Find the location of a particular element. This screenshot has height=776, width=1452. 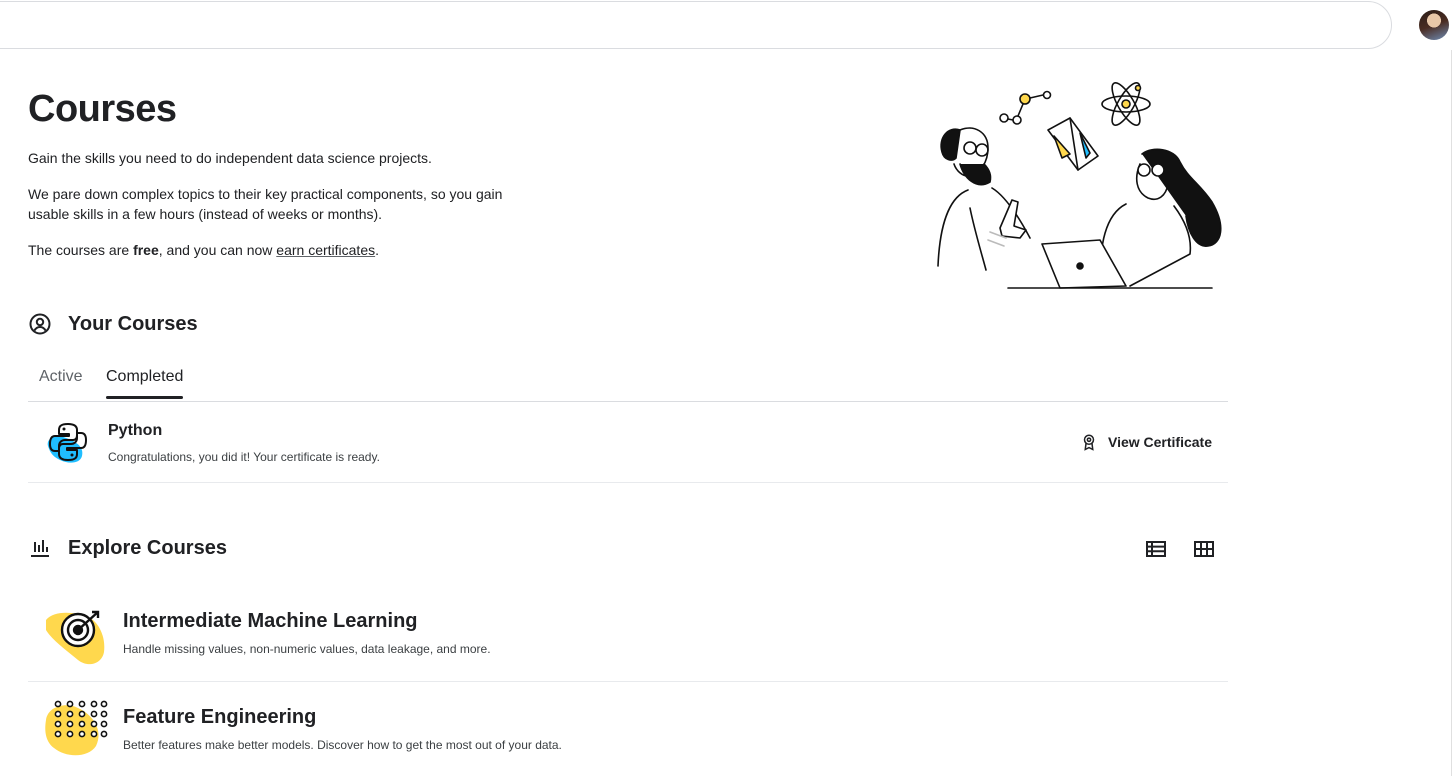

tab-active: Active is located at coordinates (61, 383).